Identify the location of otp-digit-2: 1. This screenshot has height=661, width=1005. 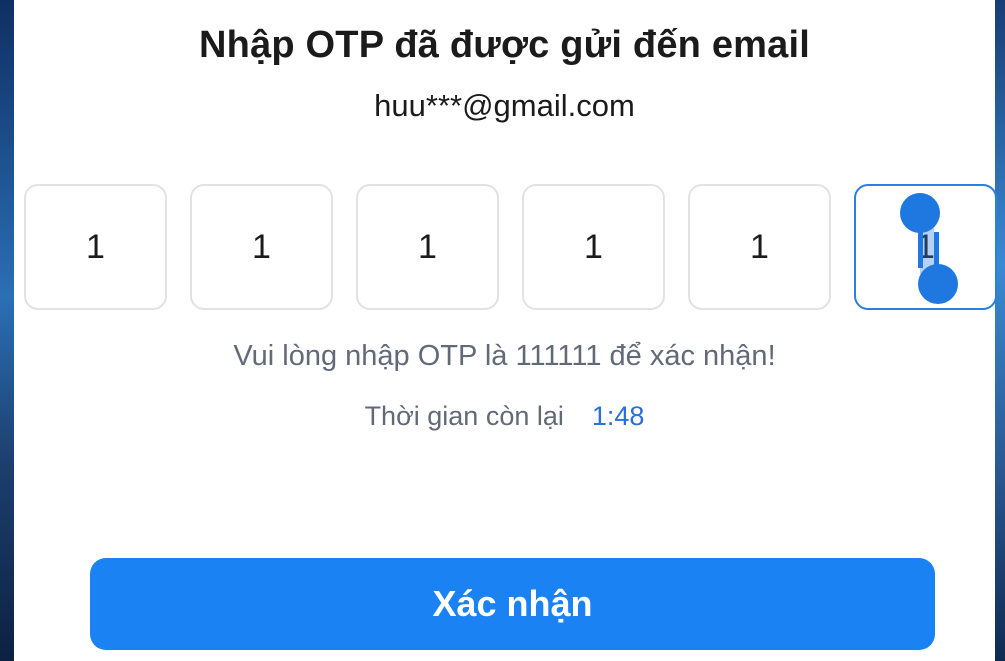
(261, 247).